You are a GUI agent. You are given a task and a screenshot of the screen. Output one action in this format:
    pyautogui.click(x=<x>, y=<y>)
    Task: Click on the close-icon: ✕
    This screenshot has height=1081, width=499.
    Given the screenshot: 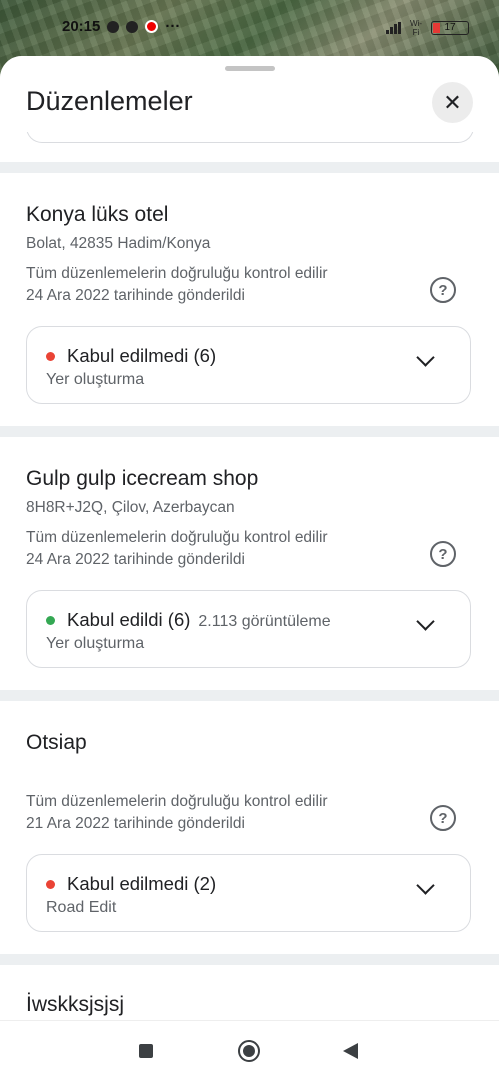 What is the action you would take?
    pyautogui.click(x=452, y=102)
    